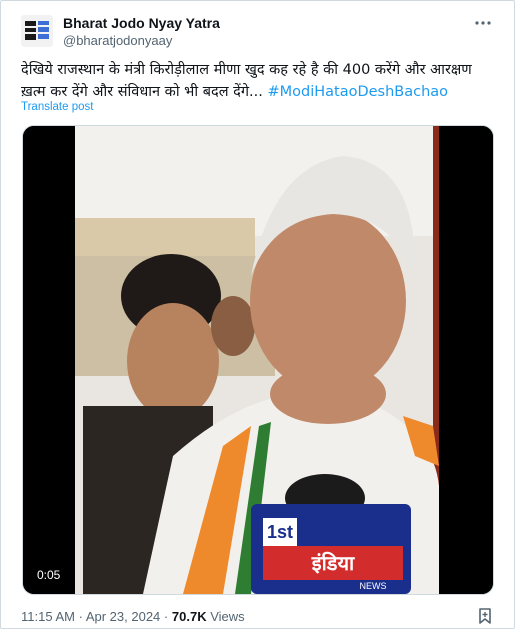 This screenshot has height=631, width=517. I want to click on mic-brand-main: इंडिया, so click(333, 563).